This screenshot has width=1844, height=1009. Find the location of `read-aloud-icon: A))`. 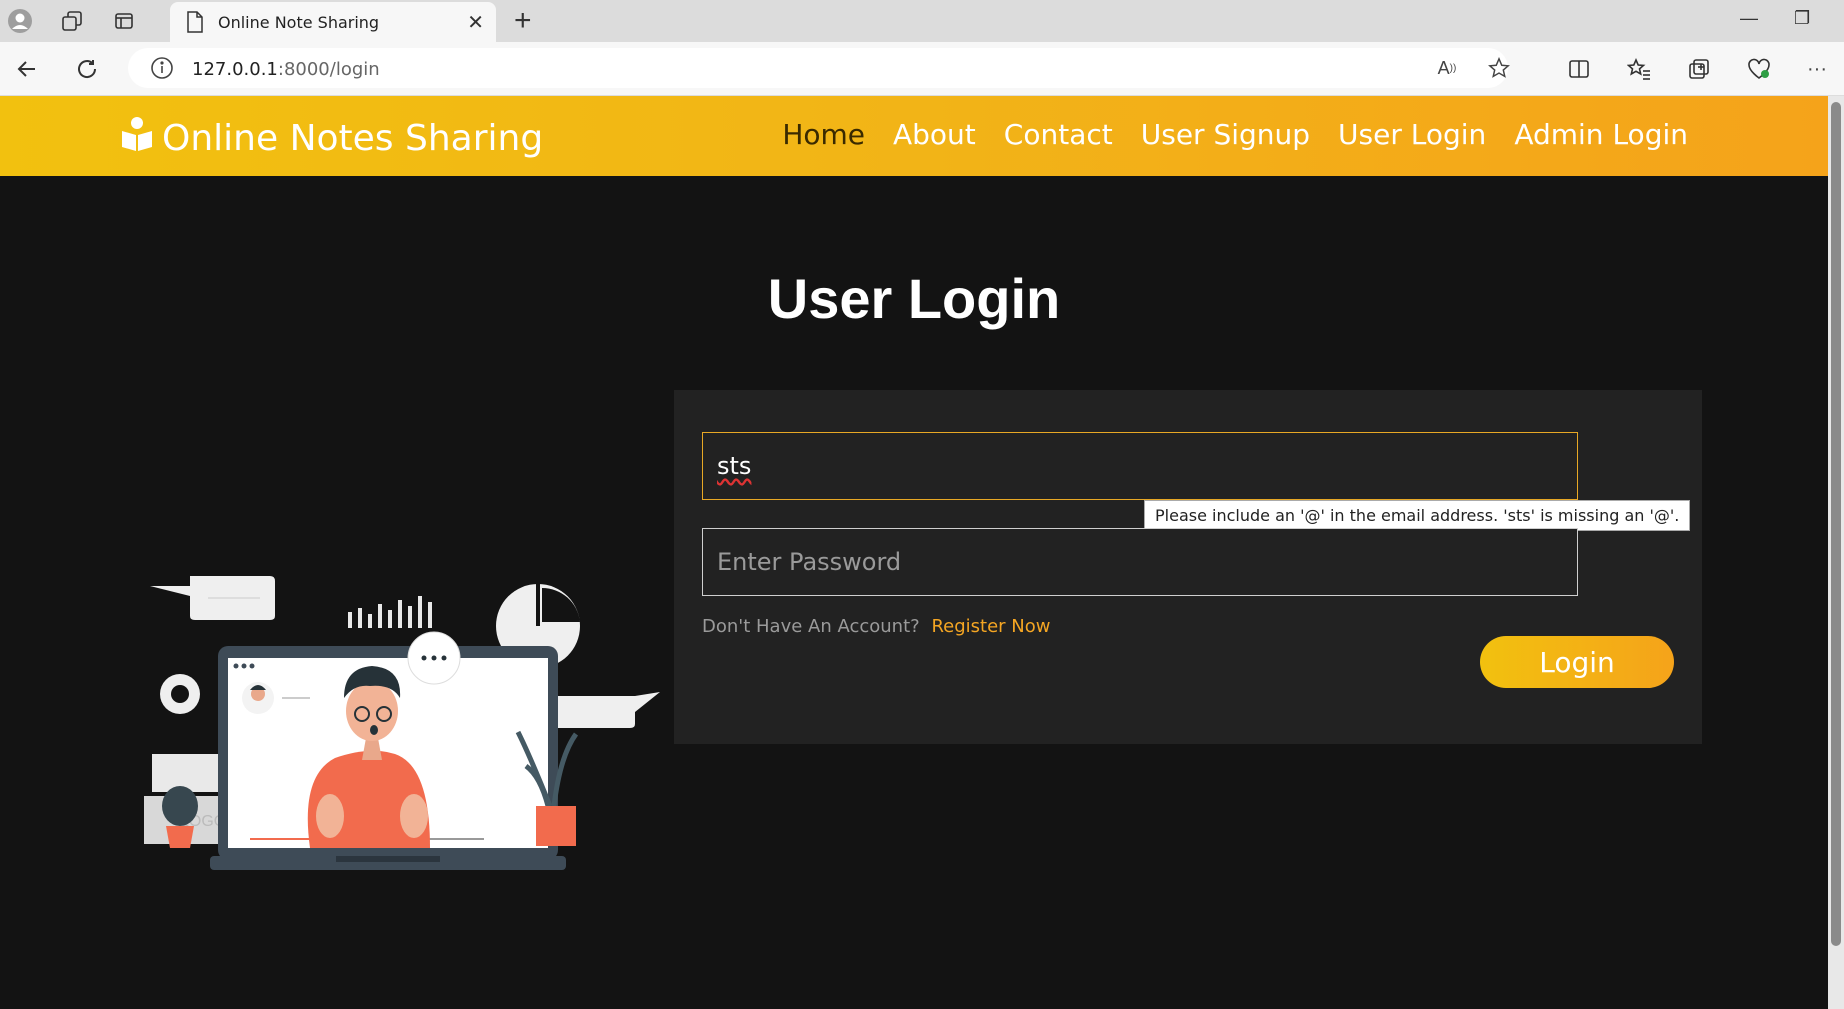

read-aloud-icon: A)) is located at coordinates (1447, 68).